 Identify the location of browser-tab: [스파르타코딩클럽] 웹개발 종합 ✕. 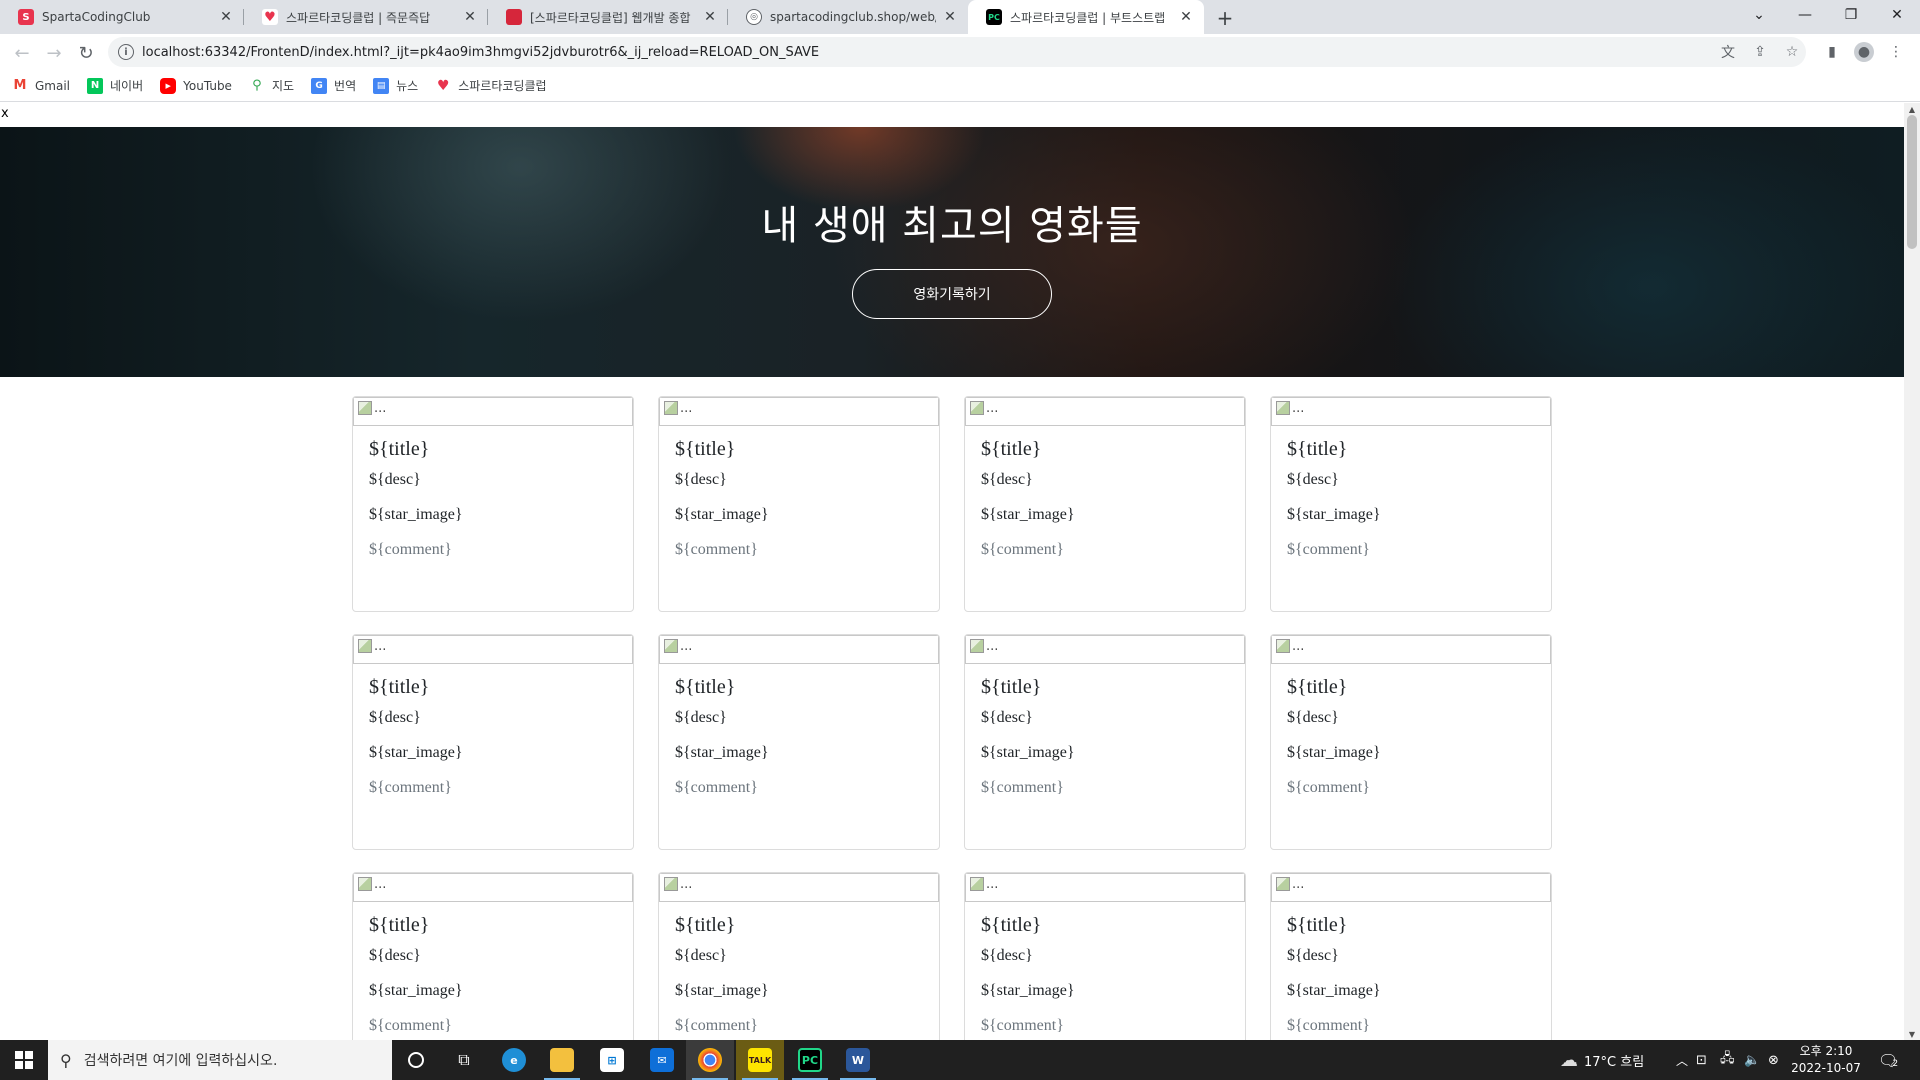
(608, 17).